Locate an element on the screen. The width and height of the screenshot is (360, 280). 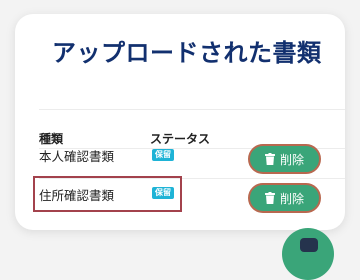
column-header-type: 種類 is located at coordinates (51, 139).